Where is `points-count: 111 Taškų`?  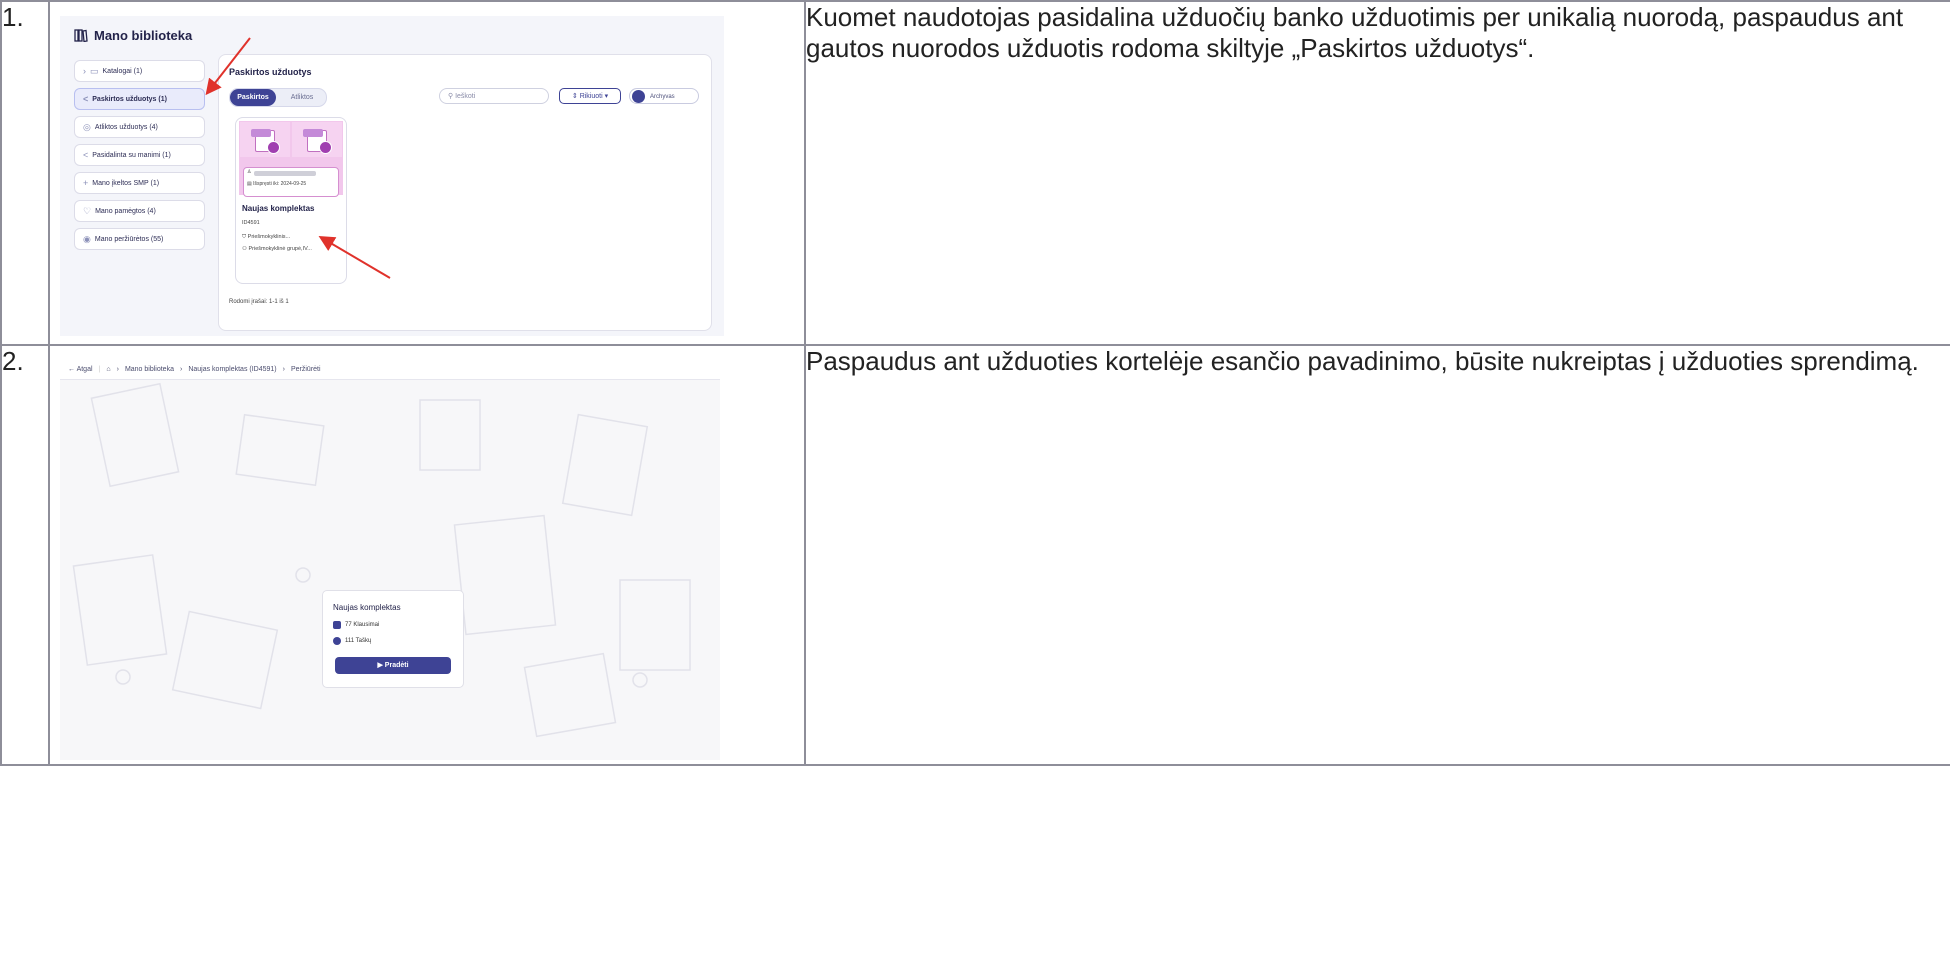 points-count: 111 Taškų is located at coordinates (352, 641).